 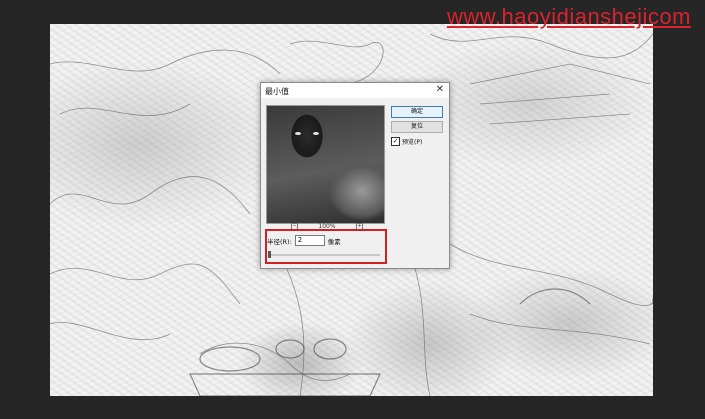 What do you see at coordinates (326, 246) in the screenshot?
I see `highlight-box` at bounding box center [326, 246].